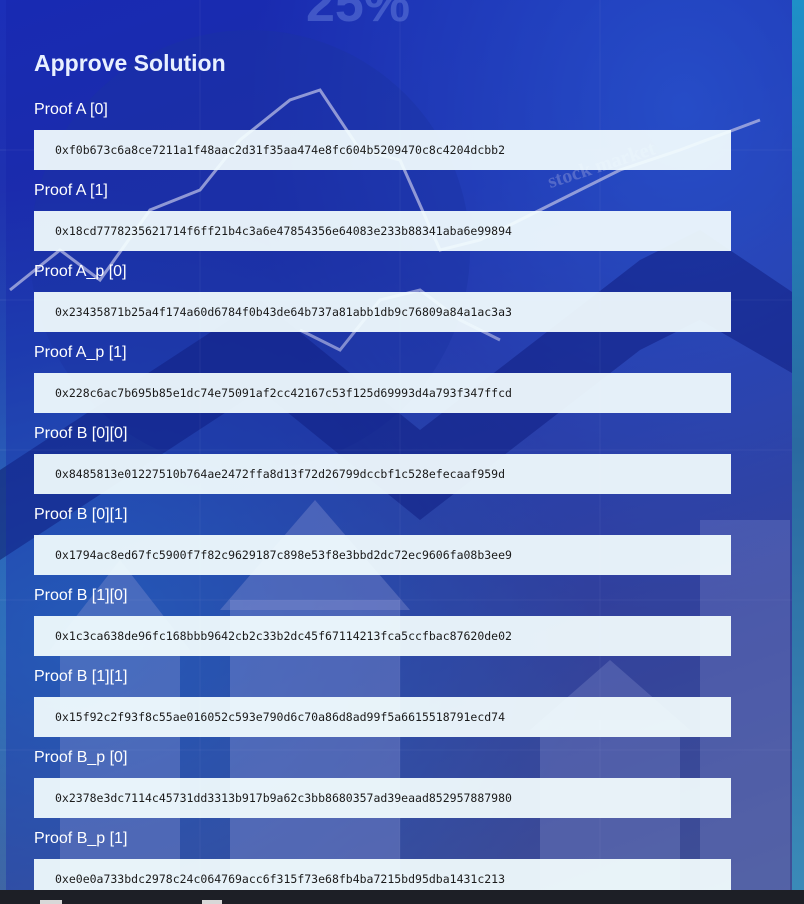  What do you see at coordinates (81, 433) in the screenshot?
I see `field-label-proof-b-0-0: Proof B [0][0]` at bounding box center [81, 433].